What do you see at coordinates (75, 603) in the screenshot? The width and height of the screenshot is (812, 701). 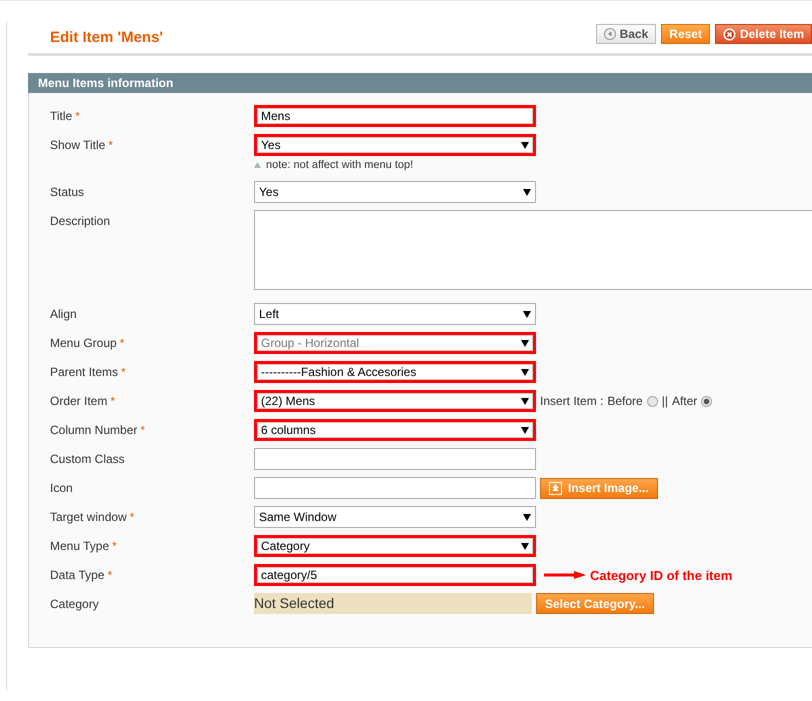 I see `field-label: Category` at bounding box center [75, 603].